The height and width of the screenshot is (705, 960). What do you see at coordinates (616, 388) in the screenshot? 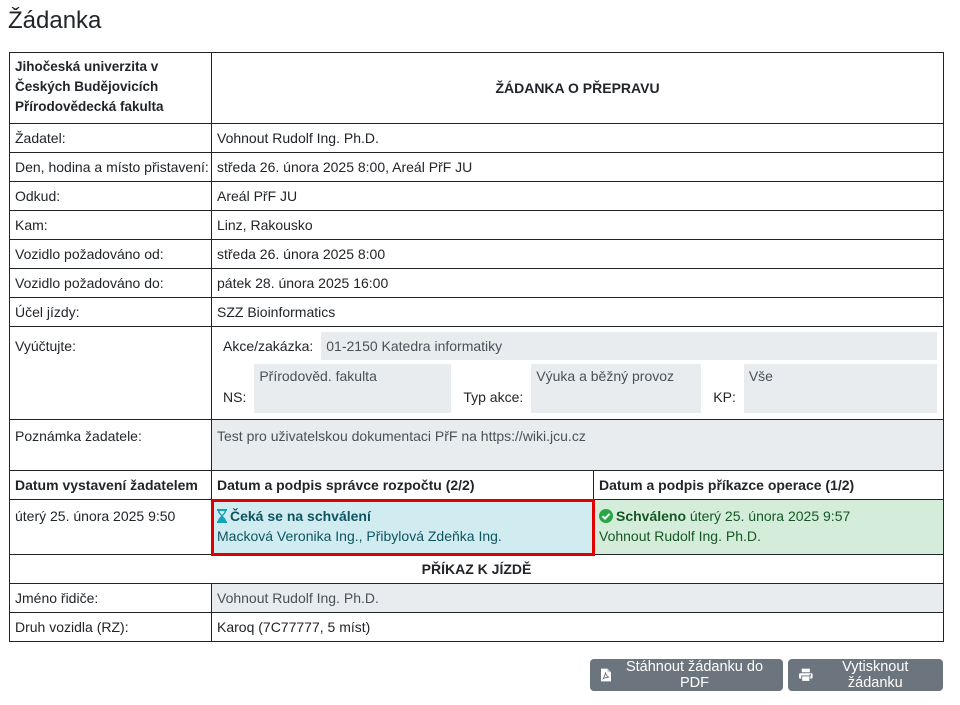
I see `typ-akce-field: Výuka a běžný provoz` at bounding box center [616, 388].